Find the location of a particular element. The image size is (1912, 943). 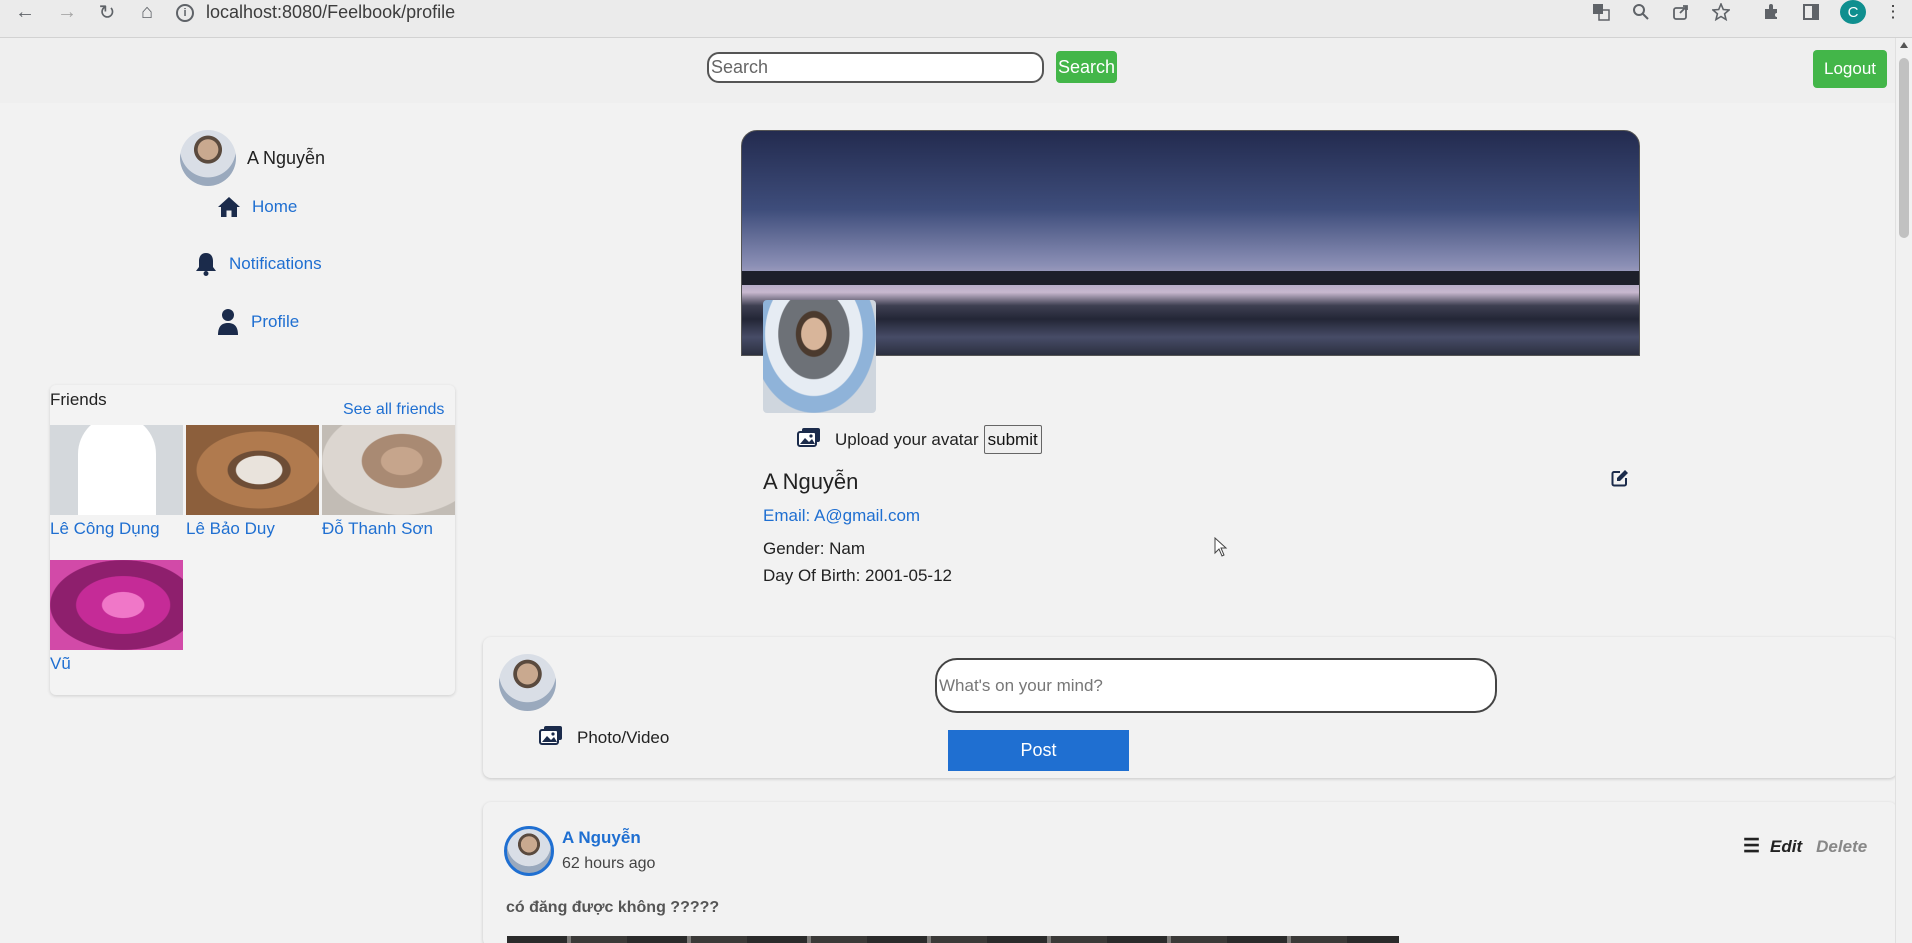

friend-name: Đỗ Thanh Sơn is located at coordinates (388, 529).